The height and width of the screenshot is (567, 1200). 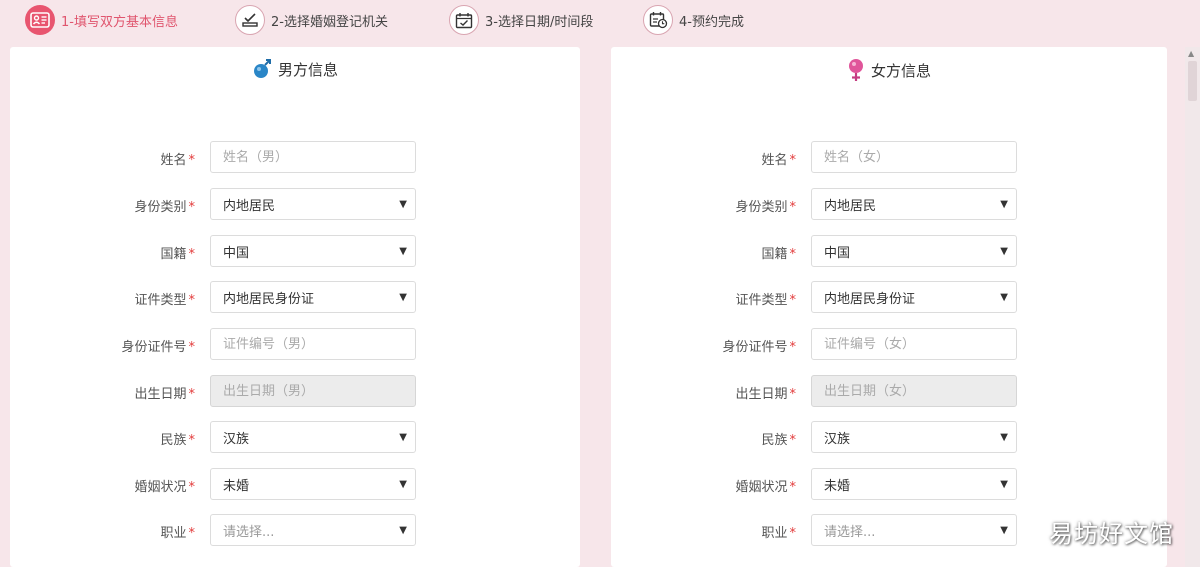 What do you see at coordinates (164, 487) in the screenshot?
I see `male-marital-label: 婚姻状况 *` at bounding box center [164, 487].